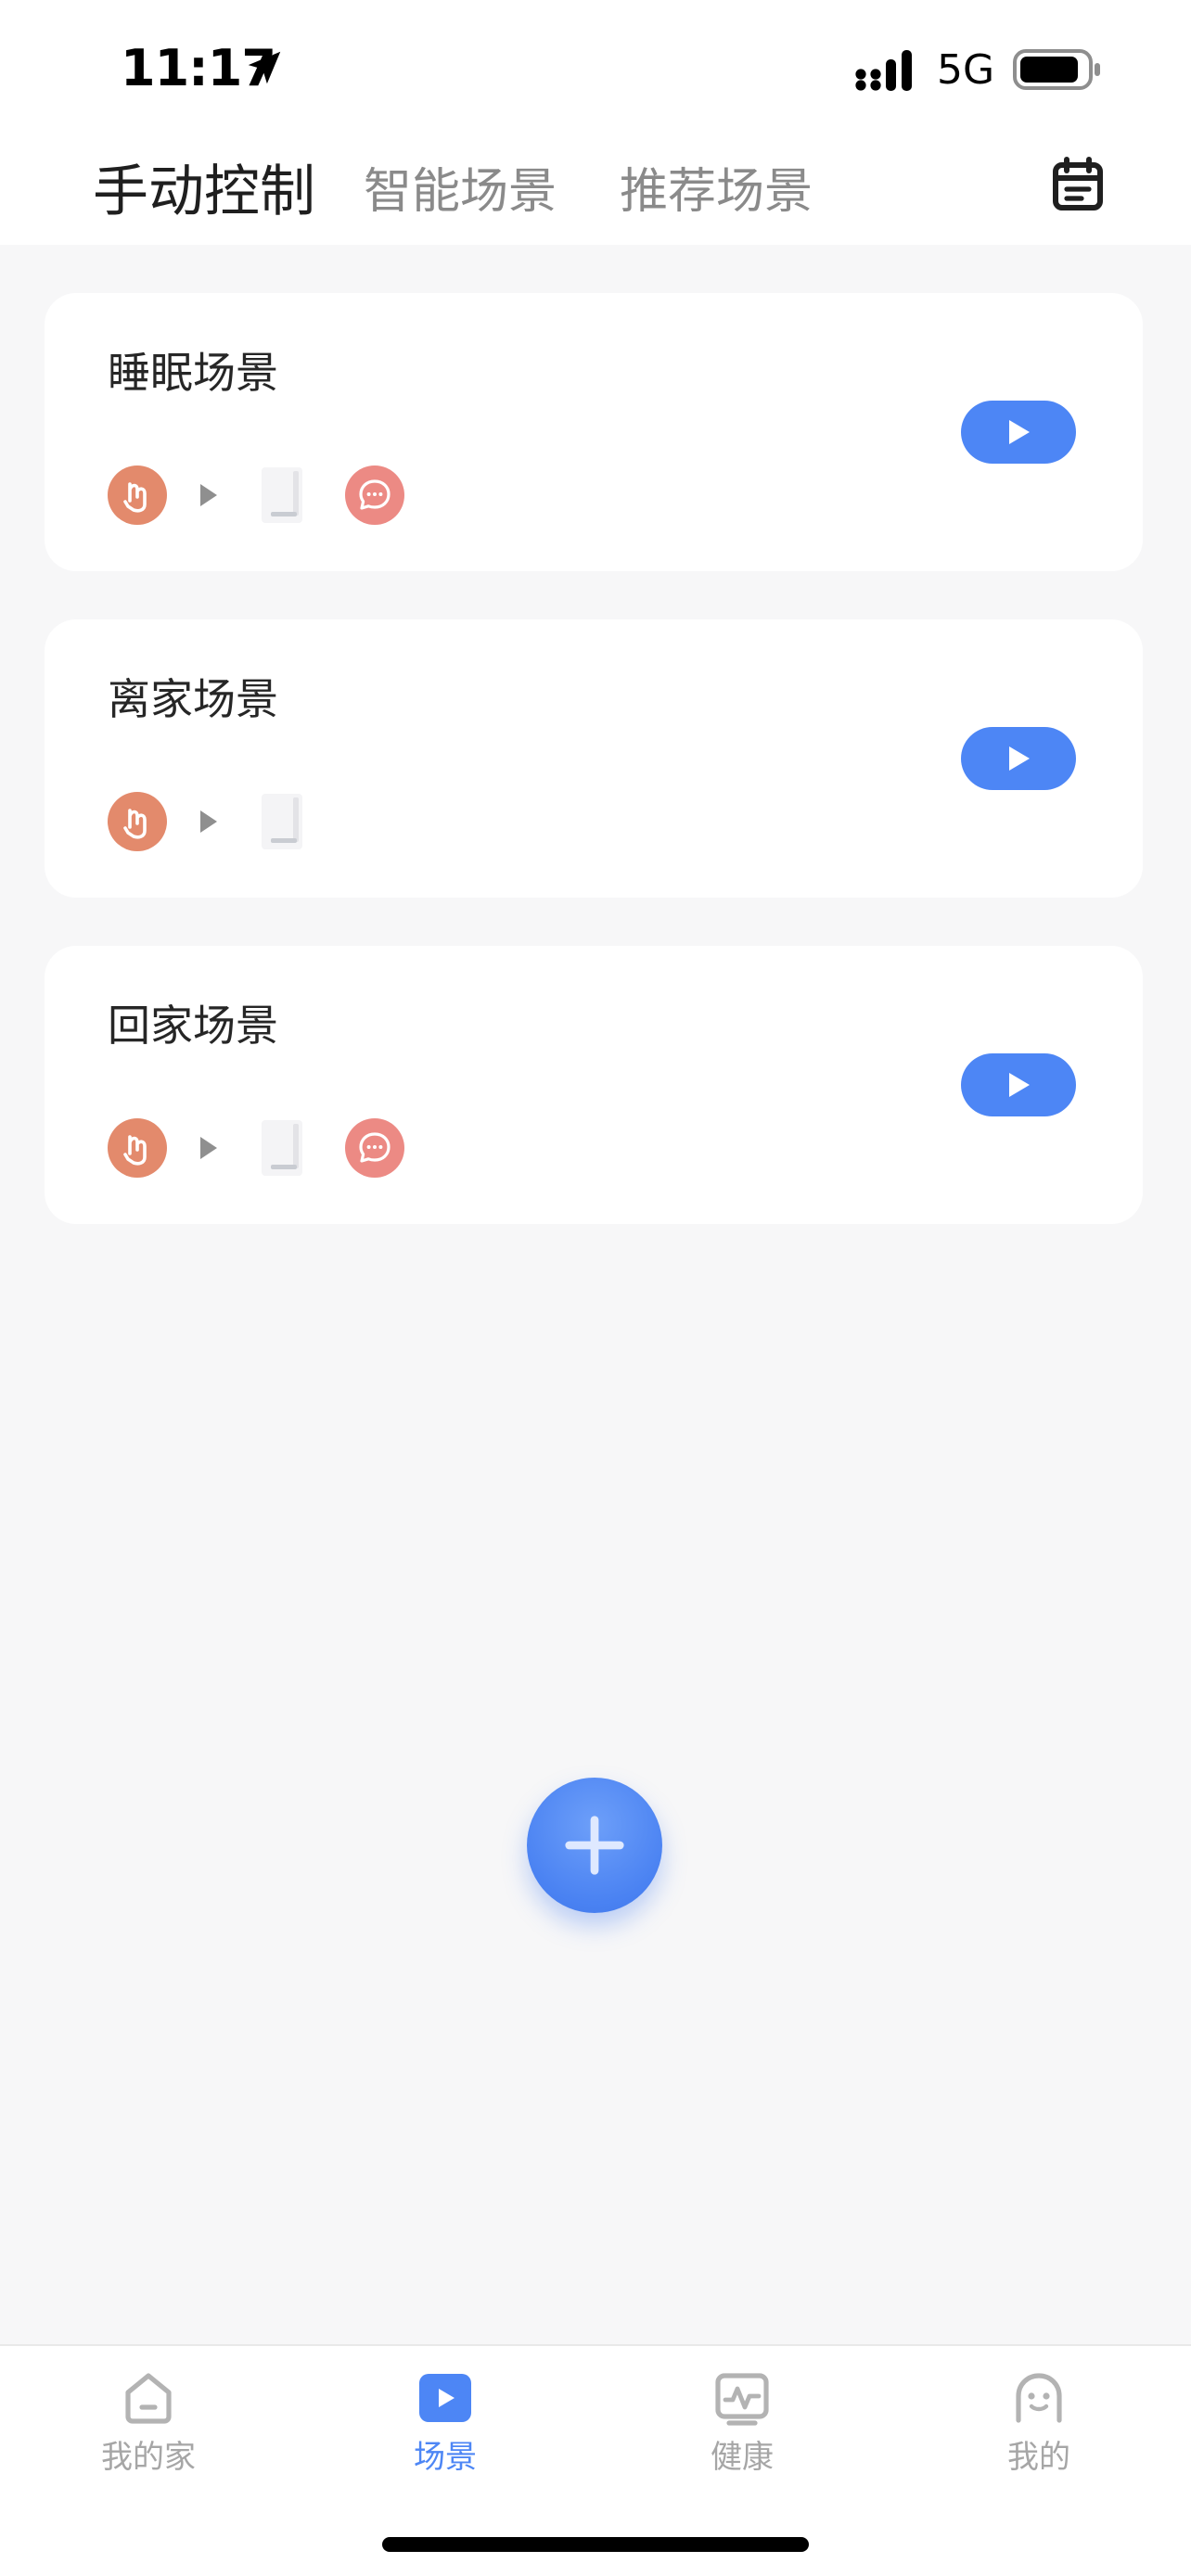 This screenshot has height=2576, width=1191. Describe the element at coordinates (594, 1085) in the screenshot. I see `scene-card-come-home: 回家场景` at that location.